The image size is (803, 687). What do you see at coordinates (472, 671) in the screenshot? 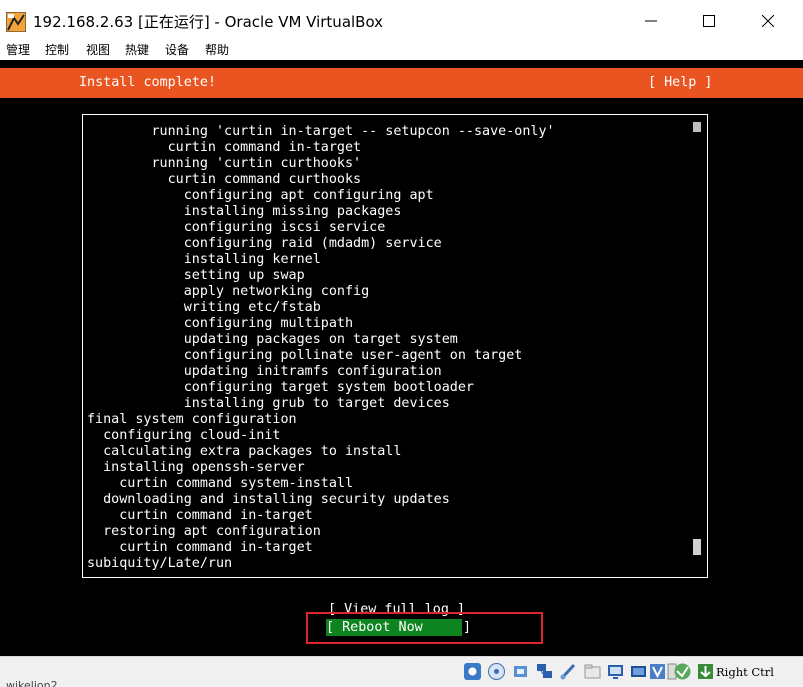
I see `optical-drive-icon` at bounding box center [472, 671].